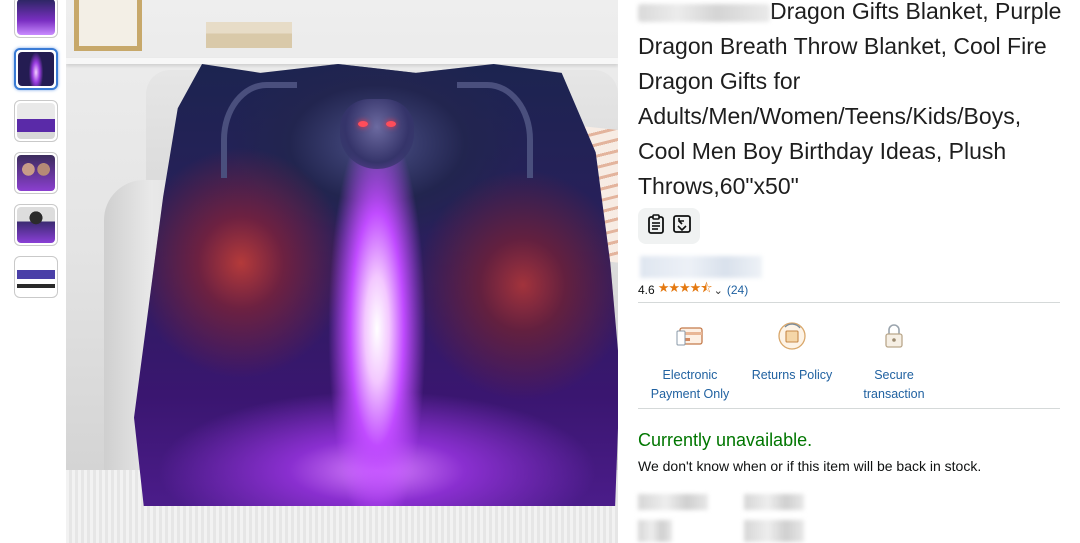  What do you see at coordinates (646, 290) in the screenshot?
I see `rating-value: 4.6` at bounding box center [646, 290].